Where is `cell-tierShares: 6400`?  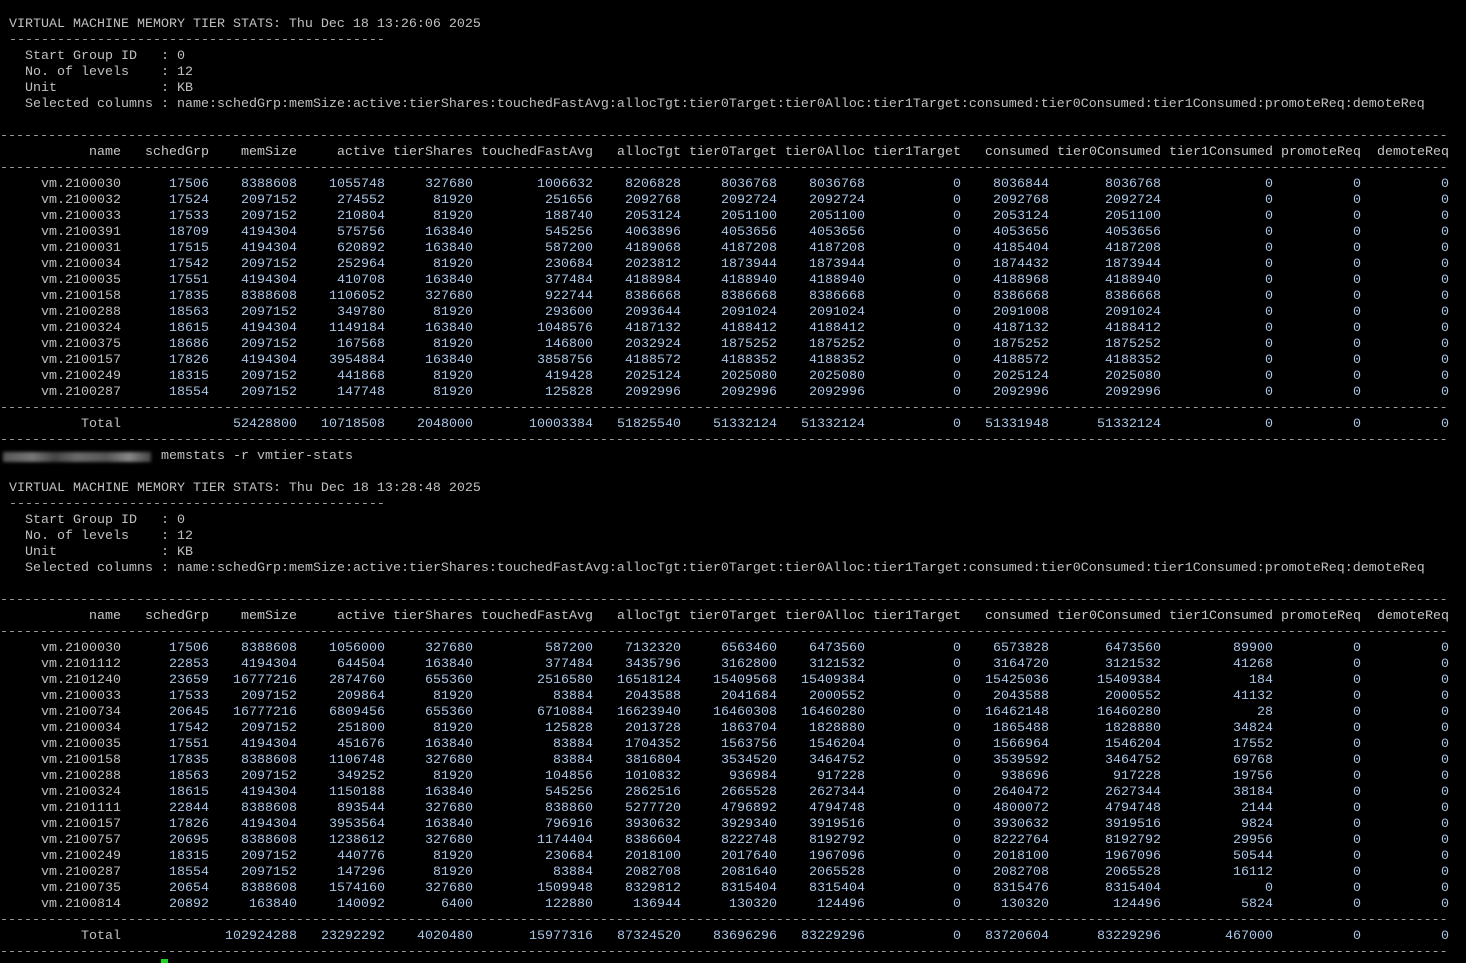
cell-tierShares: 6400 is located at coordinates (457, 904).